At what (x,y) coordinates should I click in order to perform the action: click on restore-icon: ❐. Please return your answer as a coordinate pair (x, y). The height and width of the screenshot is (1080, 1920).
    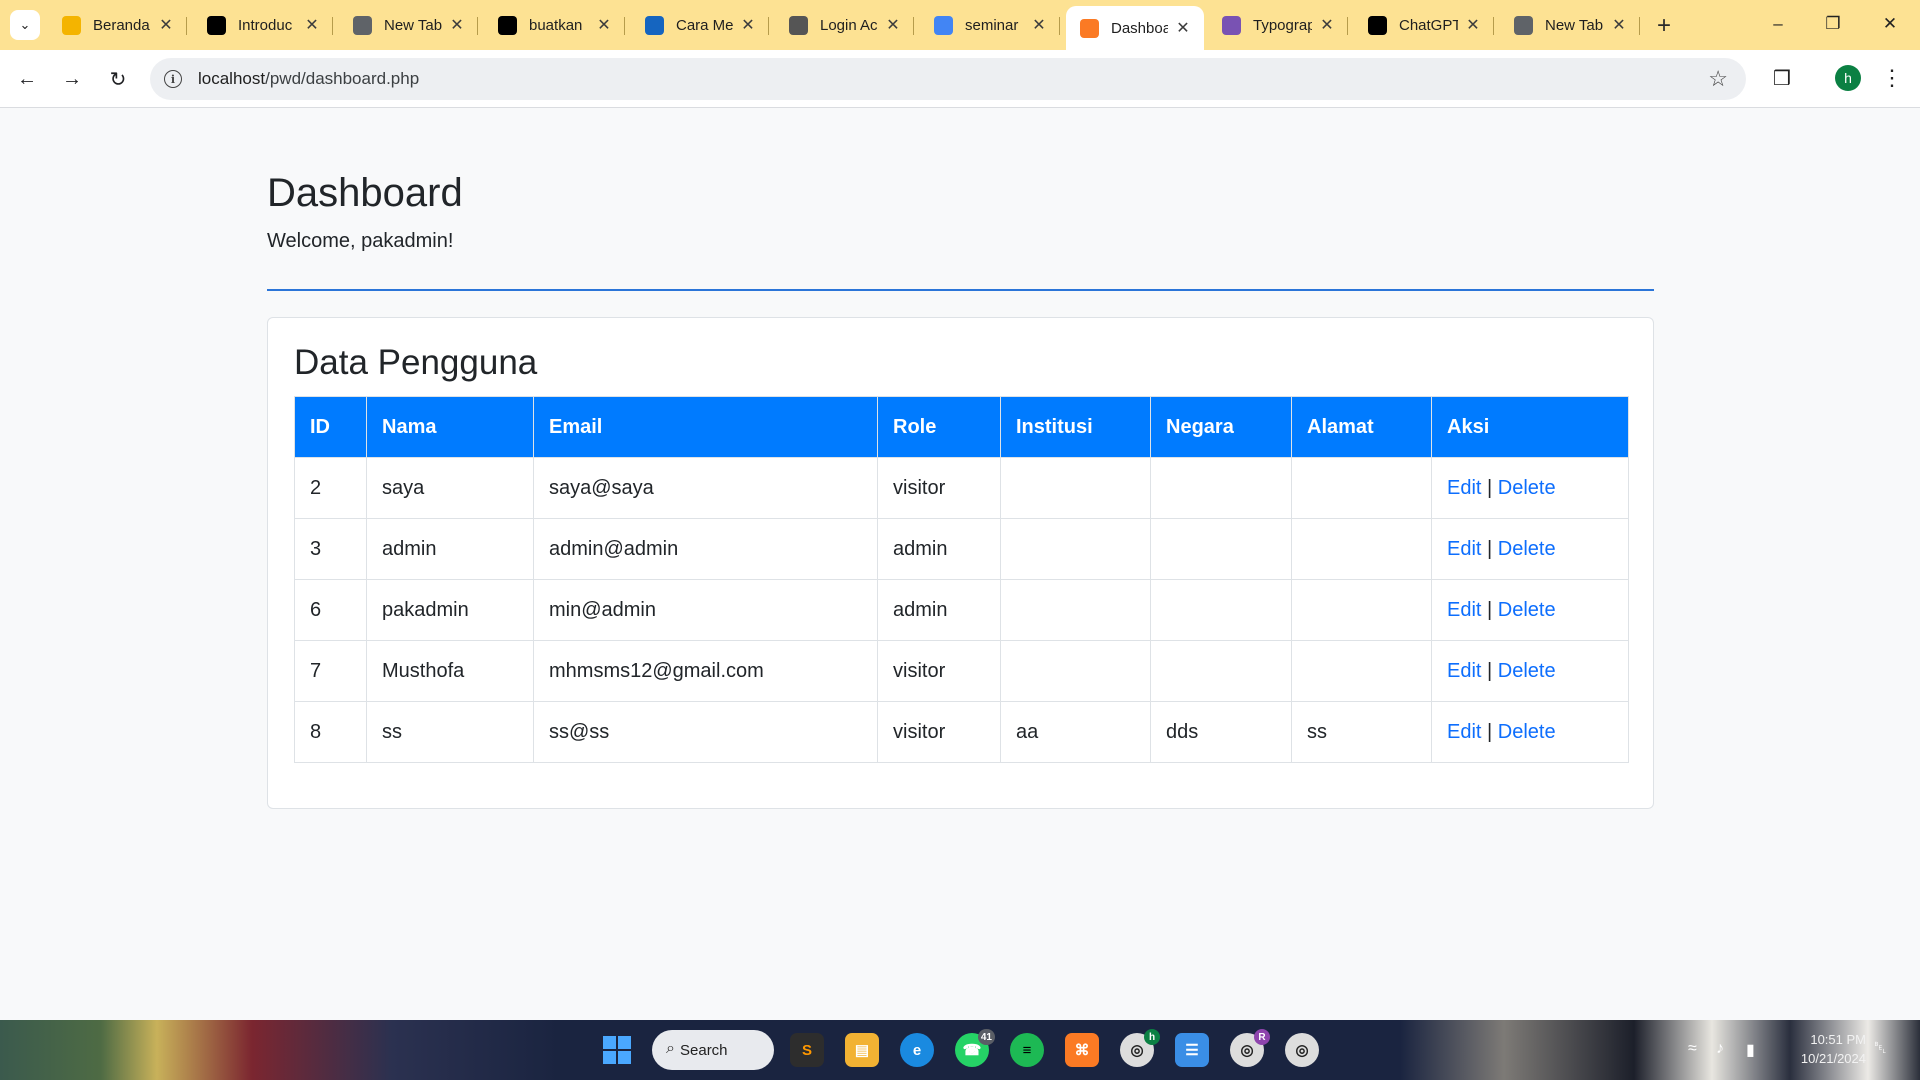
    Looking at the image, I should click on (1833, 23).